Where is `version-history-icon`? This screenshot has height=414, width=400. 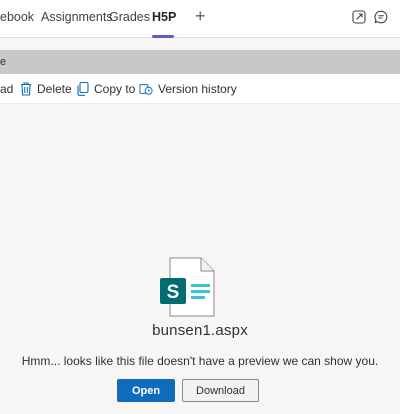
version-history-icon is located at coordinates (146, 89).